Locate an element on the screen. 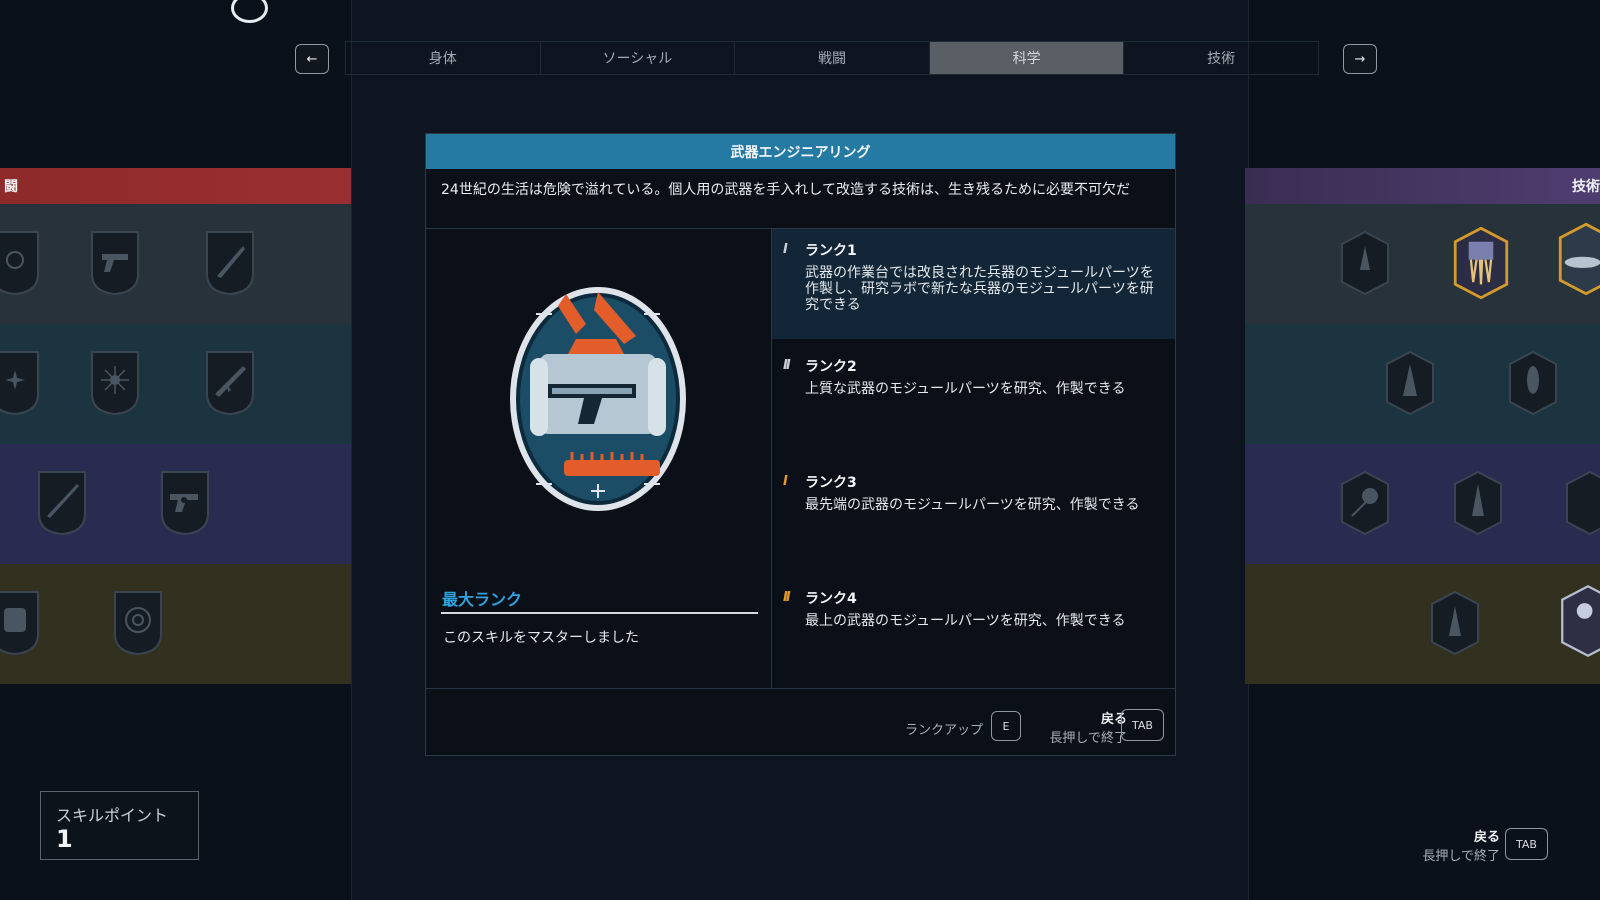 Image resolution: width=1600 pixels, height=900 pixels. skill-emblem-pane: 最大ランク このスキルをマスターしました is located at coordinates (599, 458).